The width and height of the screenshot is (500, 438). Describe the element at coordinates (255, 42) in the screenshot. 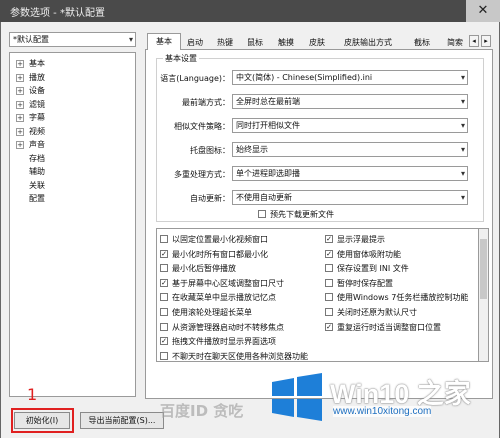

I see `tab-3: 鼠标` at that location.